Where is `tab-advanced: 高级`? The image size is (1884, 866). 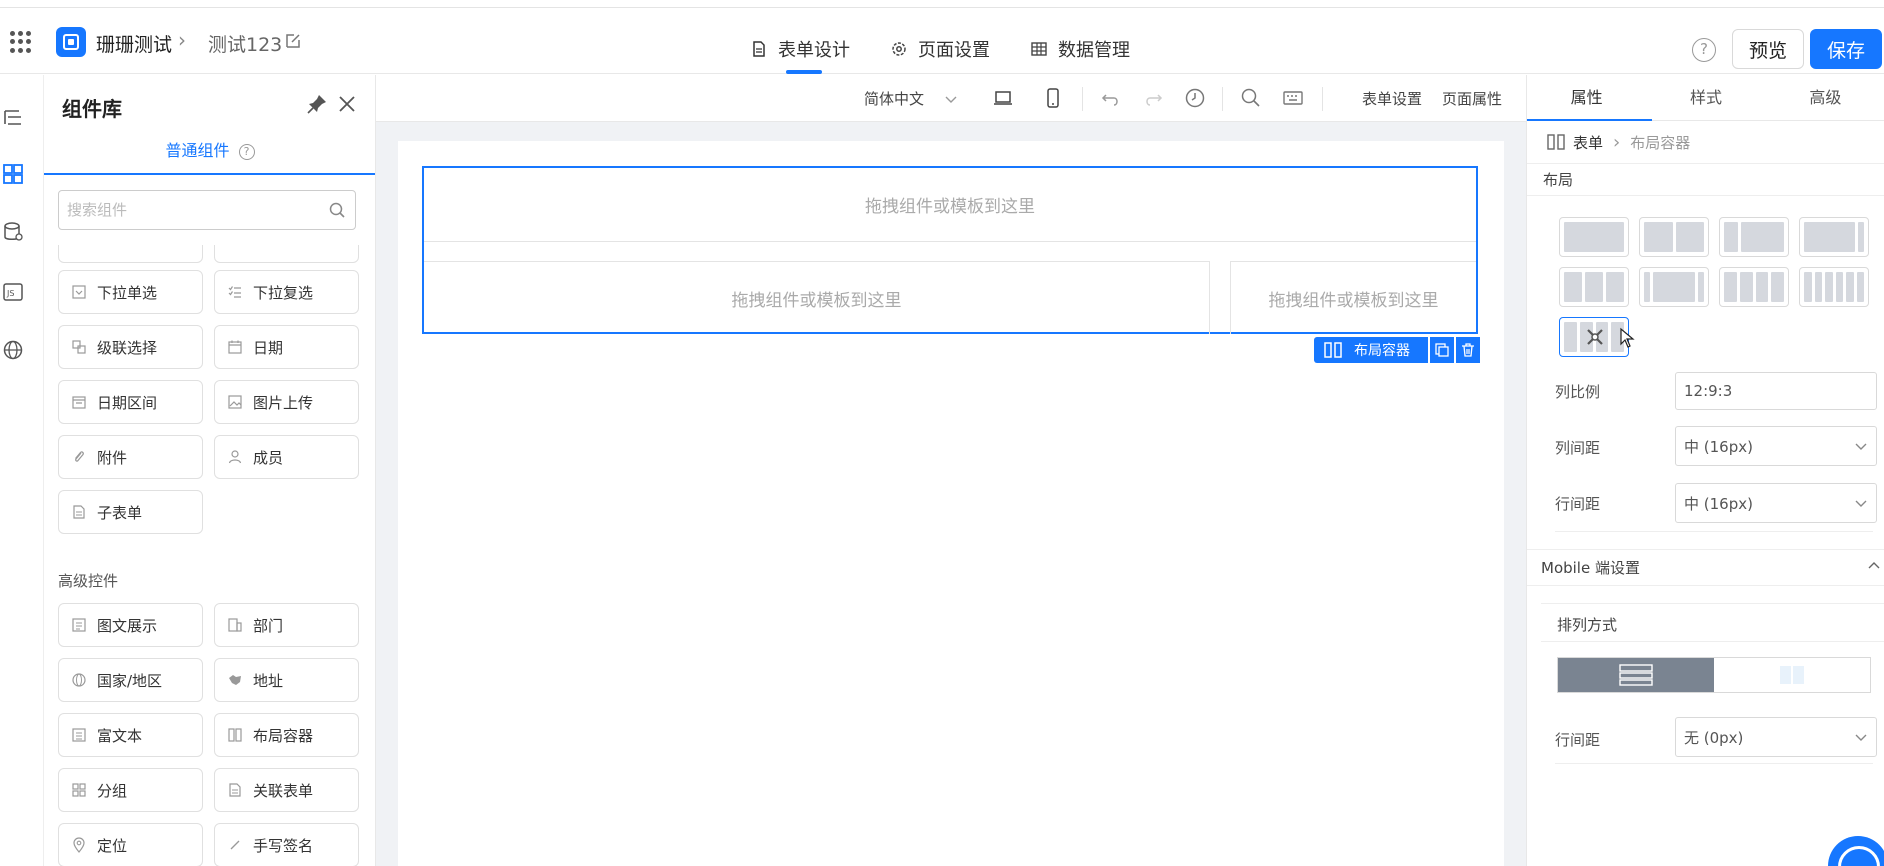
tab-advanced: 高级 is located at coordinates (1825, 97).